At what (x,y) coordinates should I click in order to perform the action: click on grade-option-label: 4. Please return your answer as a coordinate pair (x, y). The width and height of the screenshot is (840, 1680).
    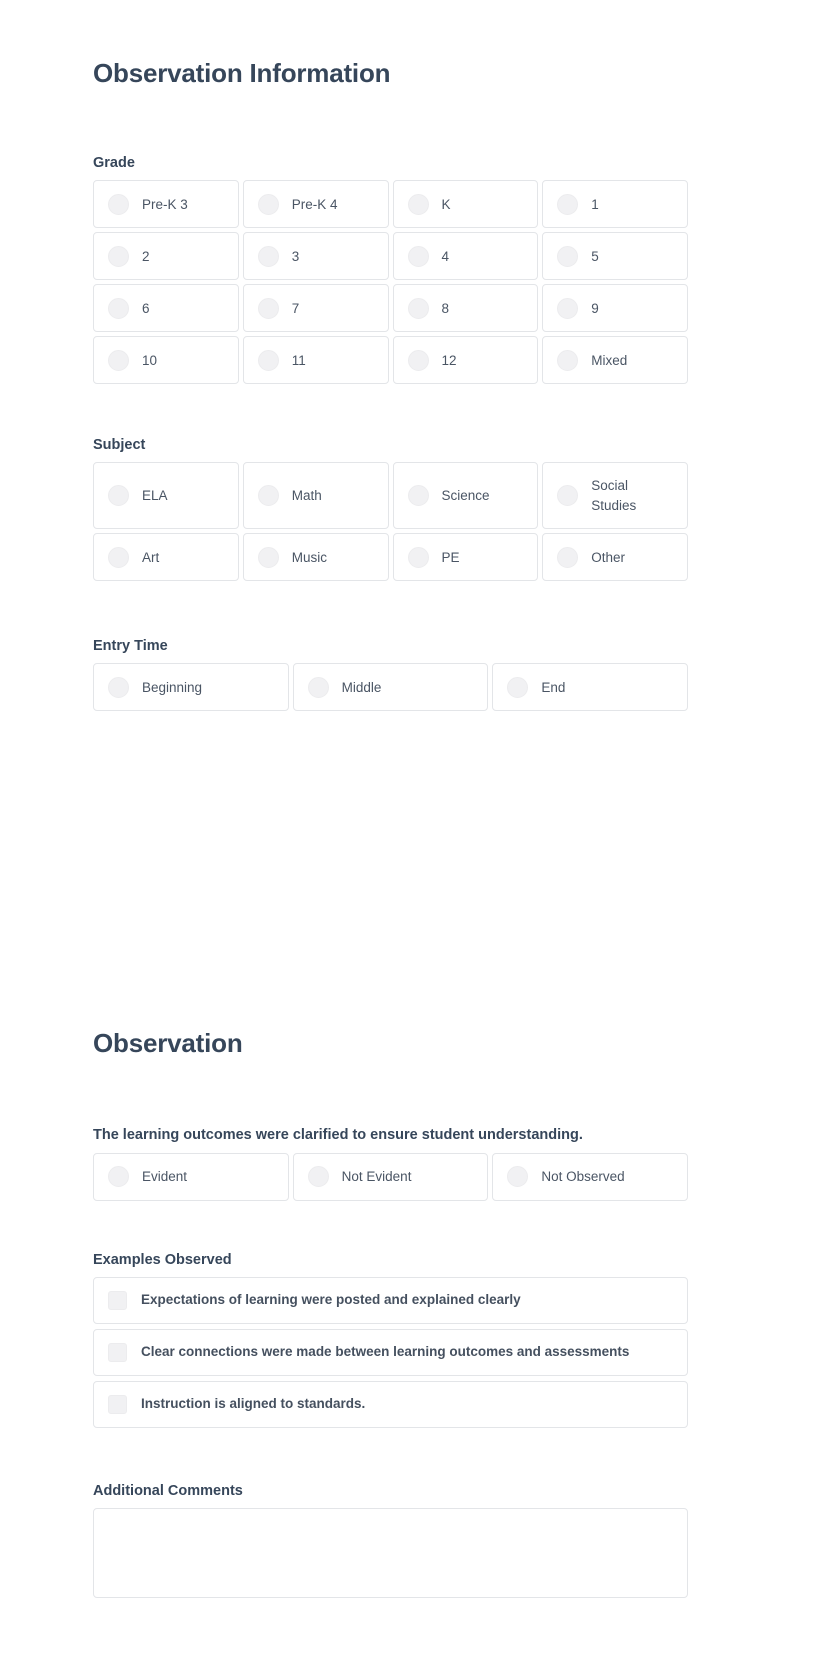
    Looking at the image, I should click on (445, 256).